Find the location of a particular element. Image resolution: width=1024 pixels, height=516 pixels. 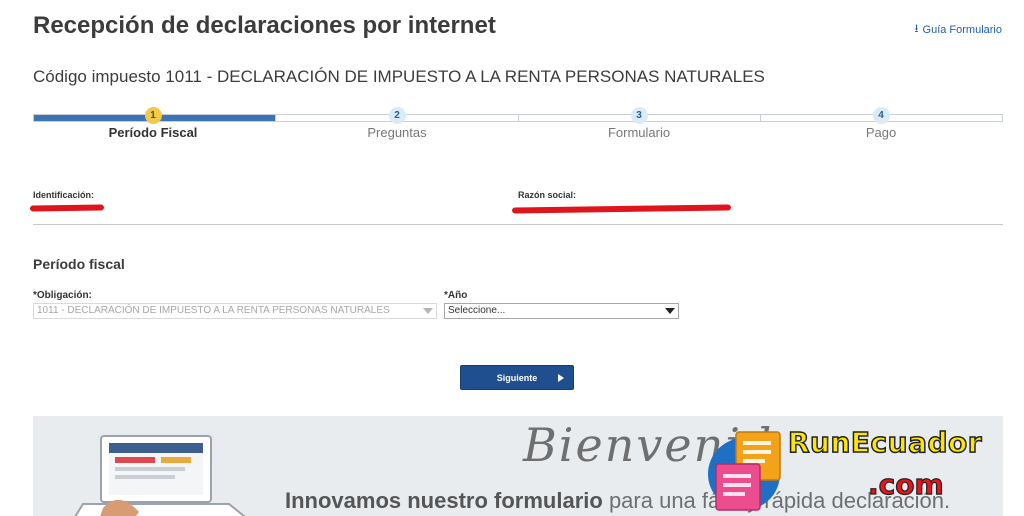

laptop-illustration is located at coordinates (160, 475).